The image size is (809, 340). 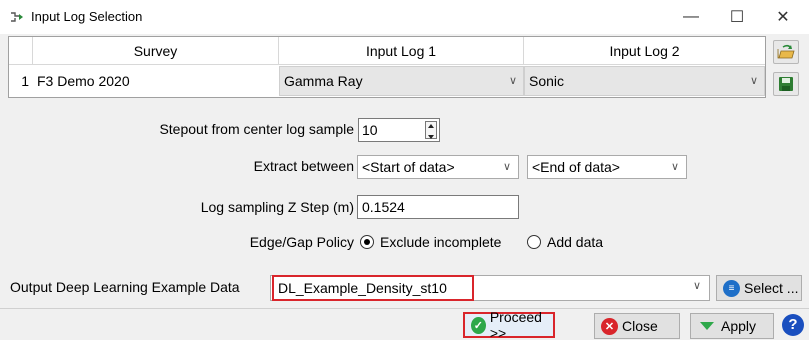 I want to click on title-bar: Input Log Selection — ☐ ✕, so click(x=404, y=17).